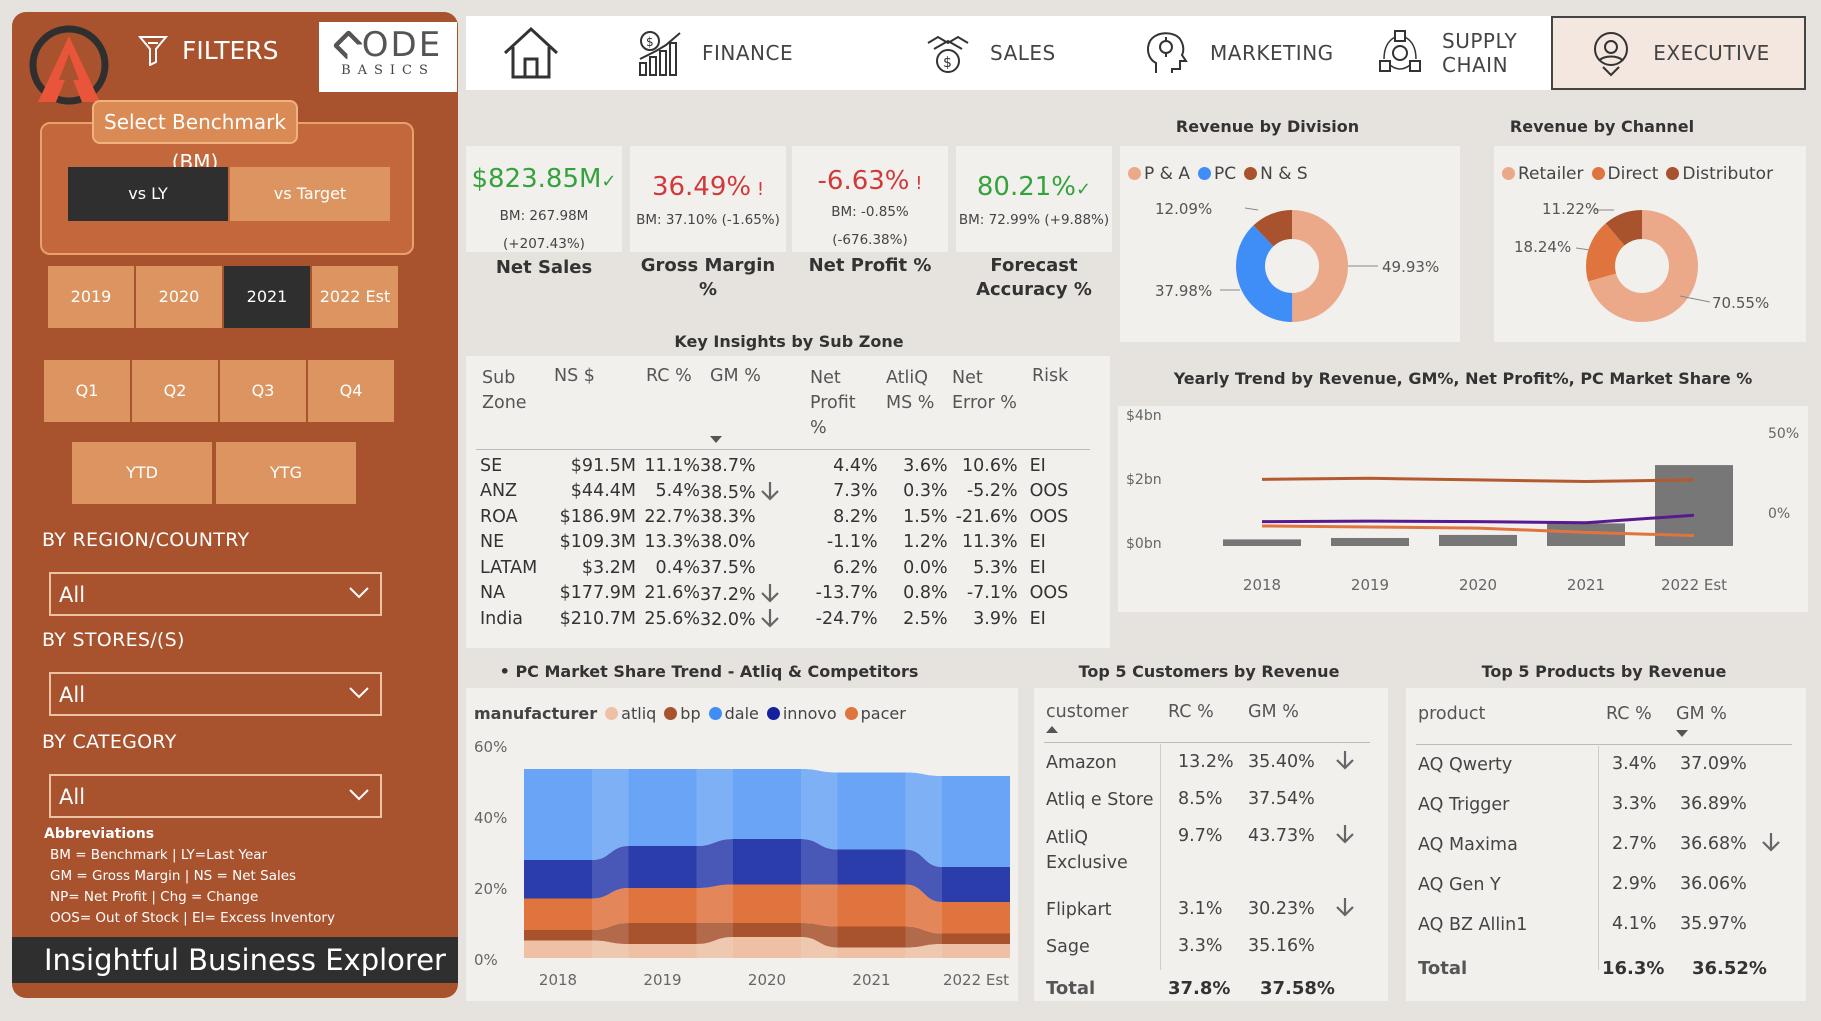 The height and width of the screenshot is (1021, 1821). What do you see at coordinates (179, 297) in the screenshot?
I see `year-2020-button: 2020` at bounding box center [179, 297].